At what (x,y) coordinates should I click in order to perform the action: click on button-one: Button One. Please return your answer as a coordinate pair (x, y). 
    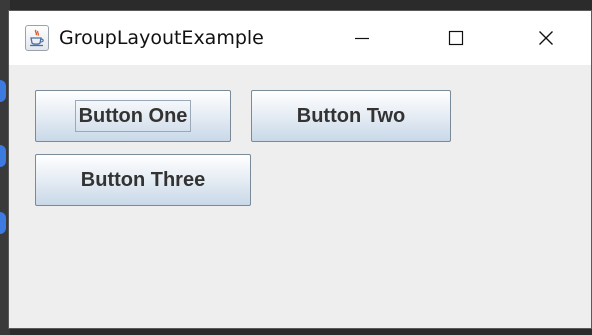
    Looking at the image, I should click on (133, 116).